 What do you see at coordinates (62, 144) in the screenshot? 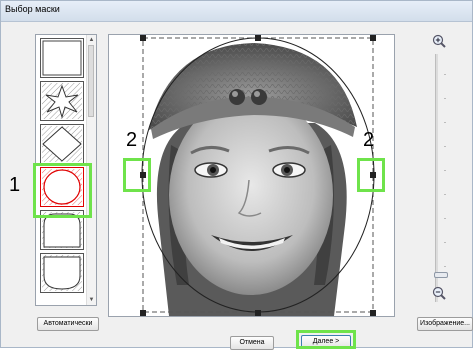
I see `shape-diamond` at bounding box center [62, 144].